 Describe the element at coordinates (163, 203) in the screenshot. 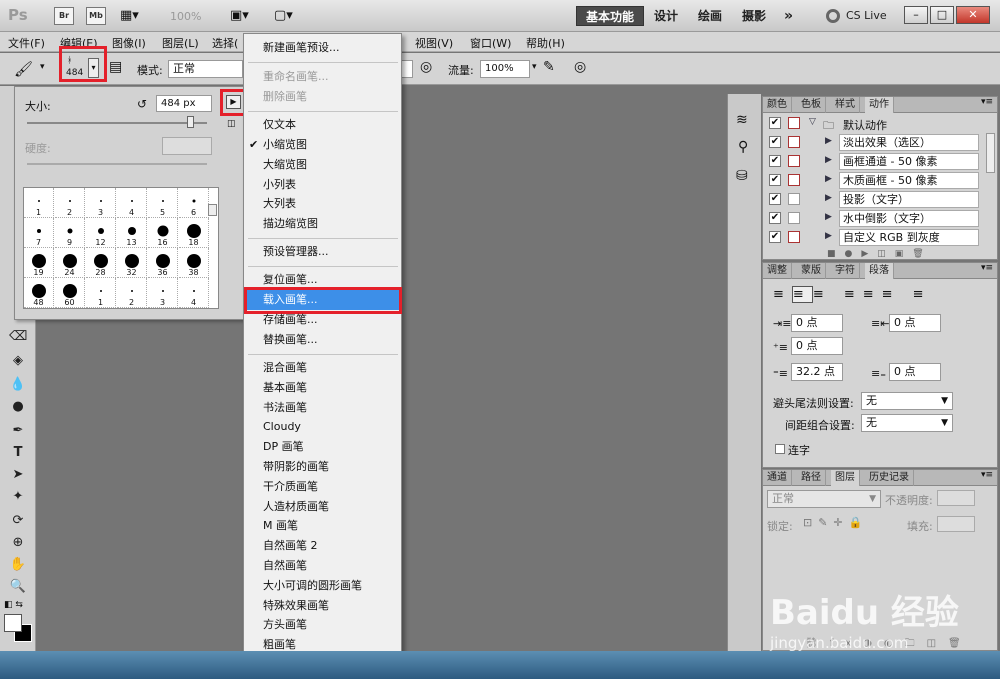

I see `brush-preset-cell: 5` at that location.